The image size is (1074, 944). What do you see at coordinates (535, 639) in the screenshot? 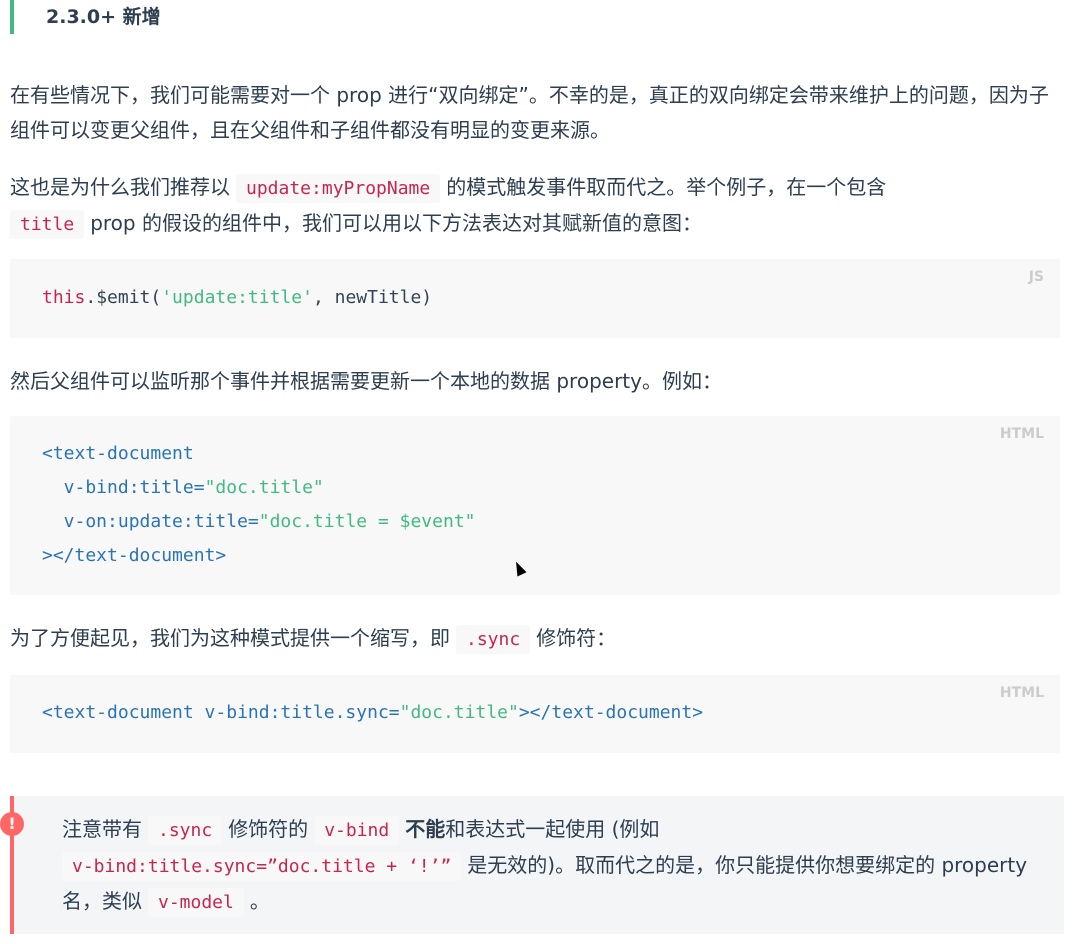
I see `paragraph-sync-shorthand: 为了方便起见，我们为这种模式提供一个缩写，即 .sync 修饰符：` at bounding box center [535, 639].